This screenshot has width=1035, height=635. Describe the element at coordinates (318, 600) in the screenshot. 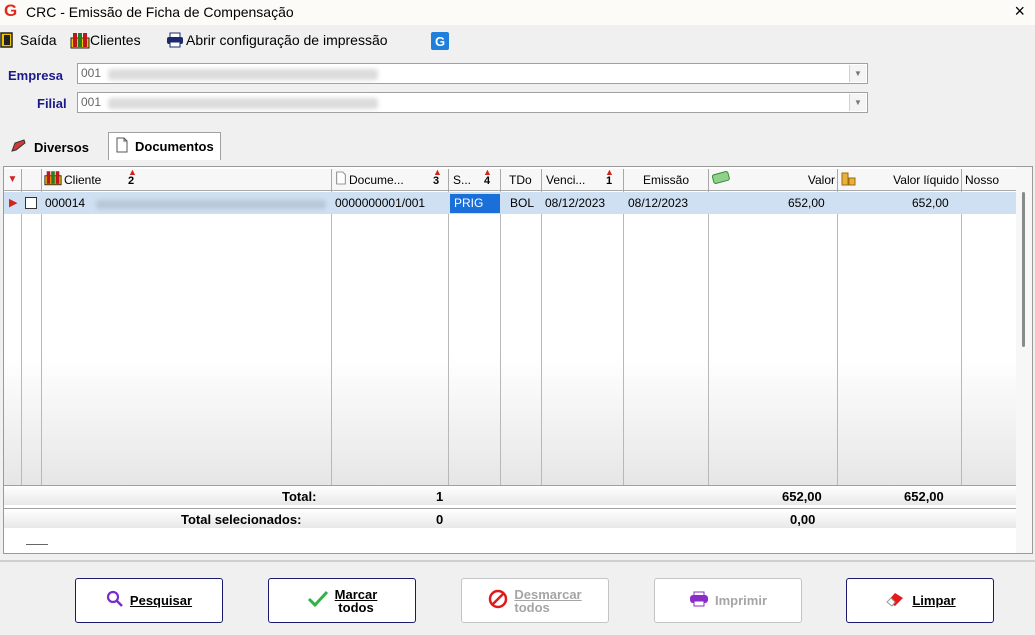

I see `checkmark-icon` at that location.